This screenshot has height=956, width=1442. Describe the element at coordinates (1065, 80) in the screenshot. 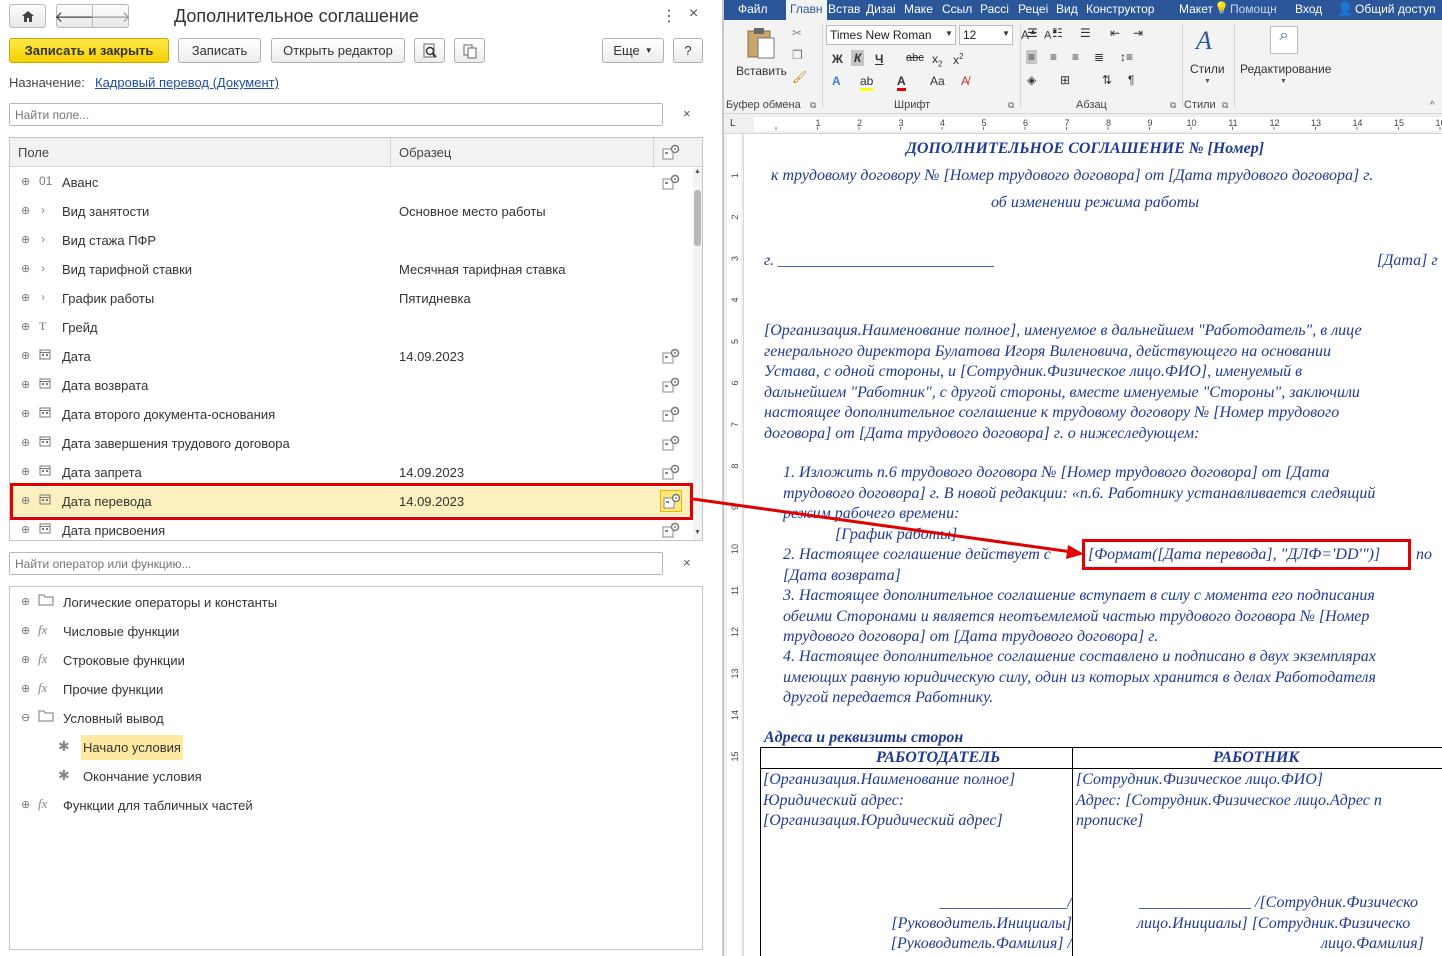

I see `borders-icon: ⊞` at that location.